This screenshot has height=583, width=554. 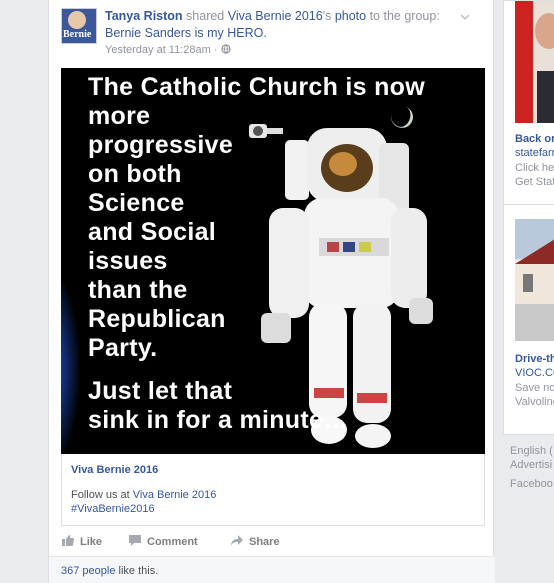 I want to click on avatar-text: Bernie, so click(x=77, y=34).